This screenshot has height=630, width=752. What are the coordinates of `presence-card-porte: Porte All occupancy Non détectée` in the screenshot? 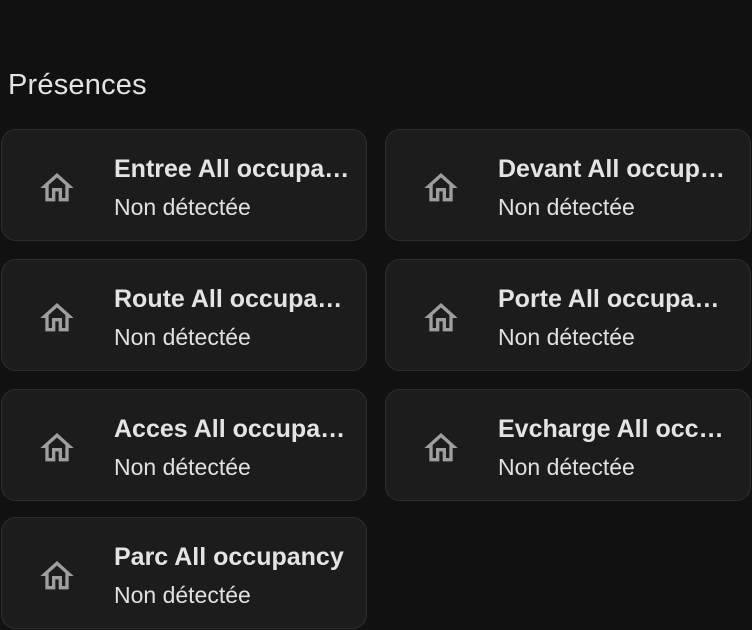 It's located at (568, 315).